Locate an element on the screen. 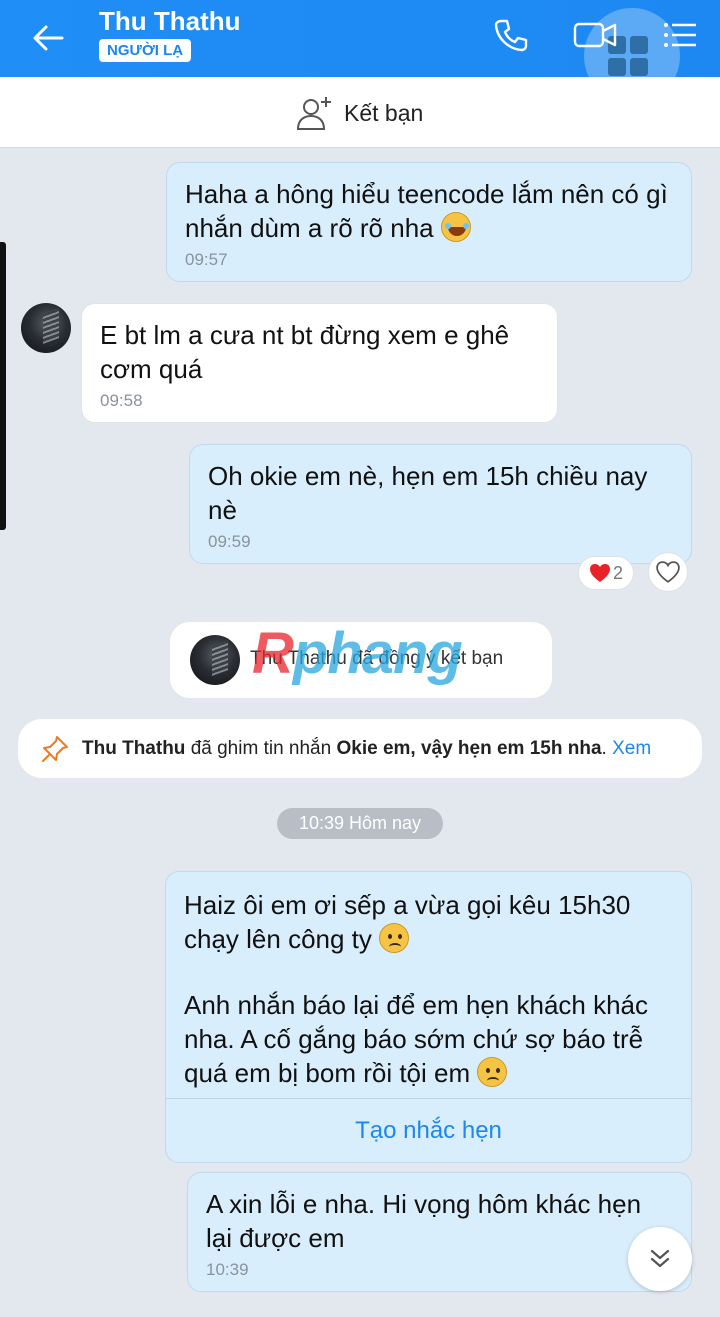  heart-icon is located at coordinates (599, 573).